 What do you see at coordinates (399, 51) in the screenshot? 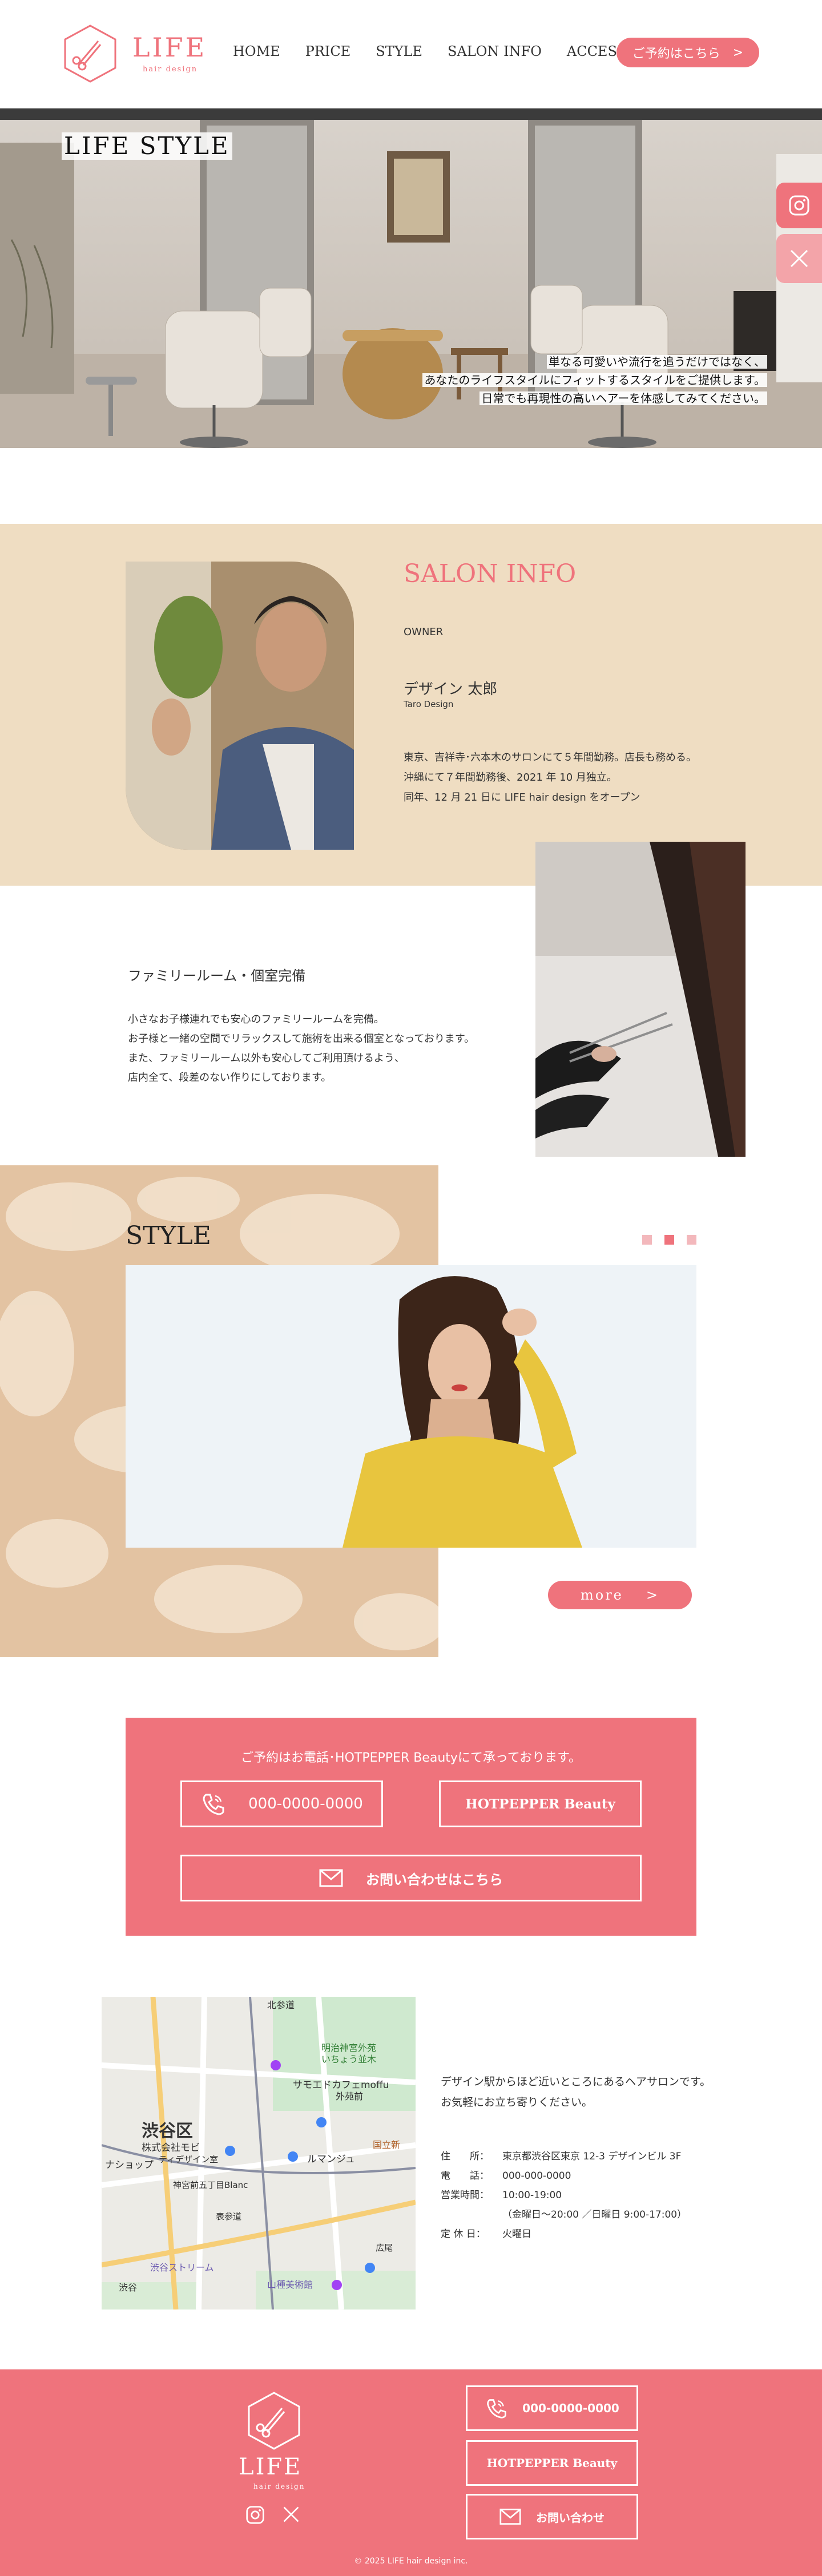
I see `nav-style: STYLE` at bounding box center [399, 51].